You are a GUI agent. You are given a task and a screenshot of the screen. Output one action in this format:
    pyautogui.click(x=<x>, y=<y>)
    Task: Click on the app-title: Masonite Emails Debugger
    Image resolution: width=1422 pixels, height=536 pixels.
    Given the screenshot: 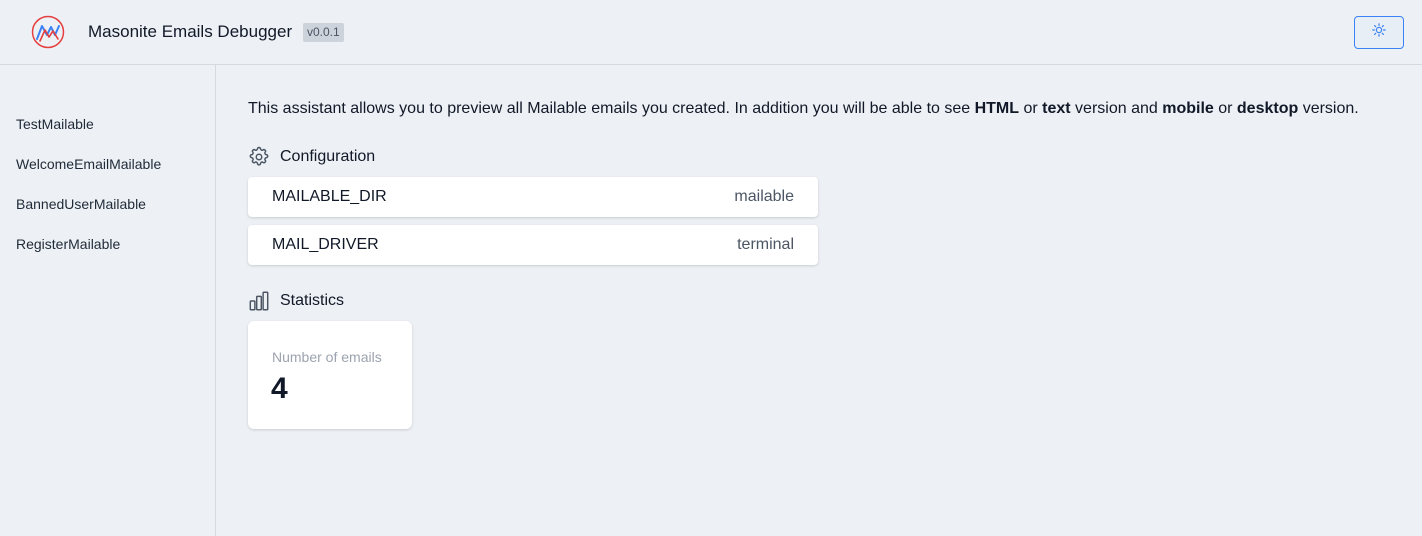 What is the action you would take?
    pyautogui.click(x=190, y=31)
    